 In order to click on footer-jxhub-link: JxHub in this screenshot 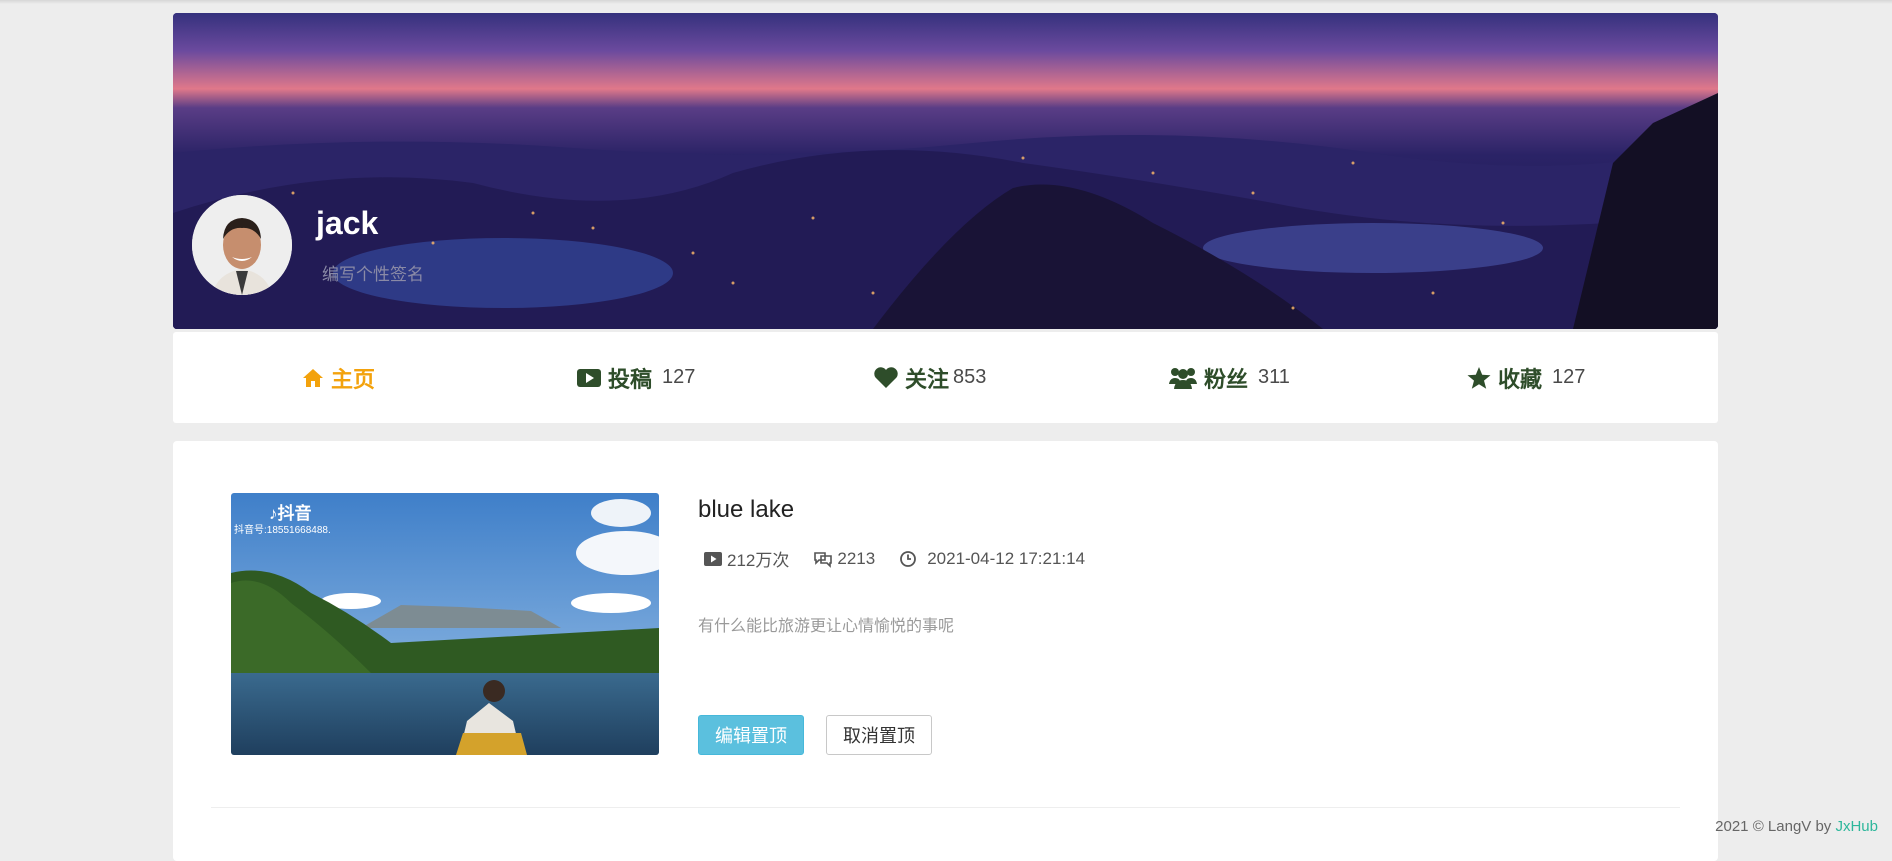, I will do `click(1856, 826)`.